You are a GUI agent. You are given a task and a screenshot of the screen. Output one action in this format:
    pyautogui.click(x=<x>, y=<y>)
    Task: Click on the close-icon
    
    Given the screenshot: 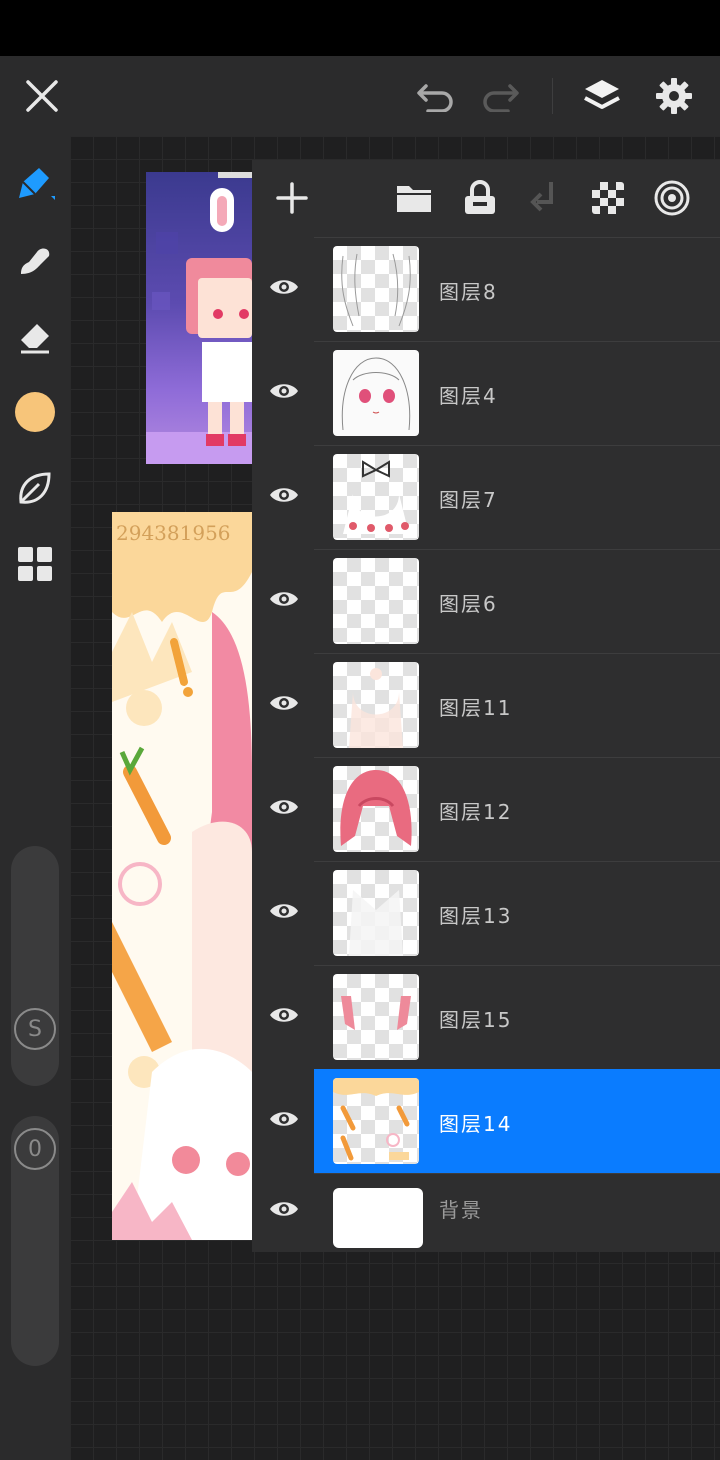 What is the action you would take?
    pyautogui.click(x=42, y=96)
    